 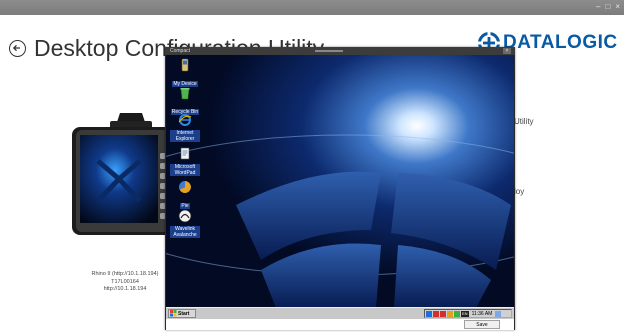 I want to click on system-tray: EN 11:36 AM, so click(x=468, y=313).